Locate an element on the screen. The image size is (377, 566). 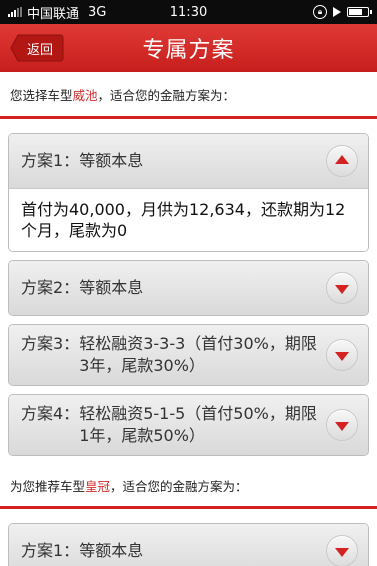
plan-title-prefix: 方案2： is located at coordinates (50, 287).